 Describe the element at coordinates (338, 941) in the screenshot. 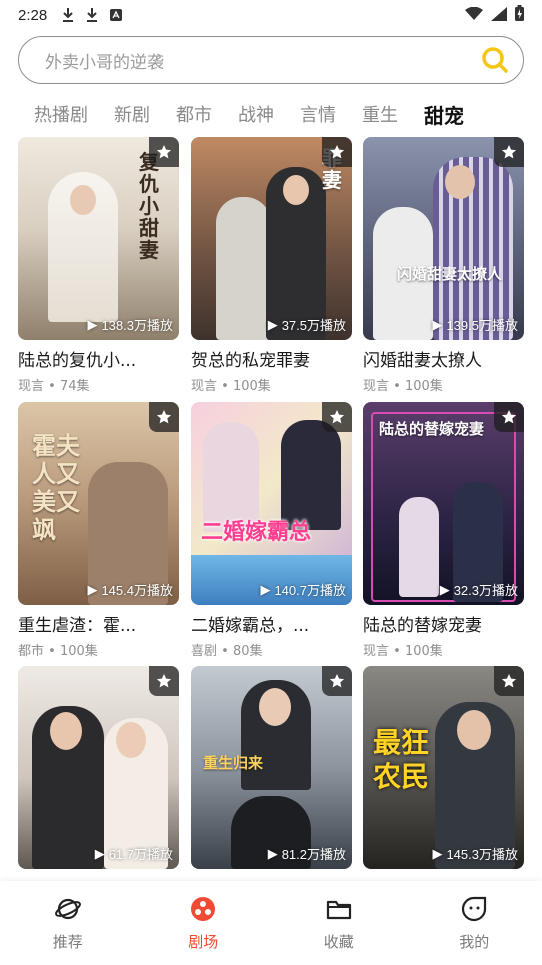

I see `nav-label: 收藏` at that location.